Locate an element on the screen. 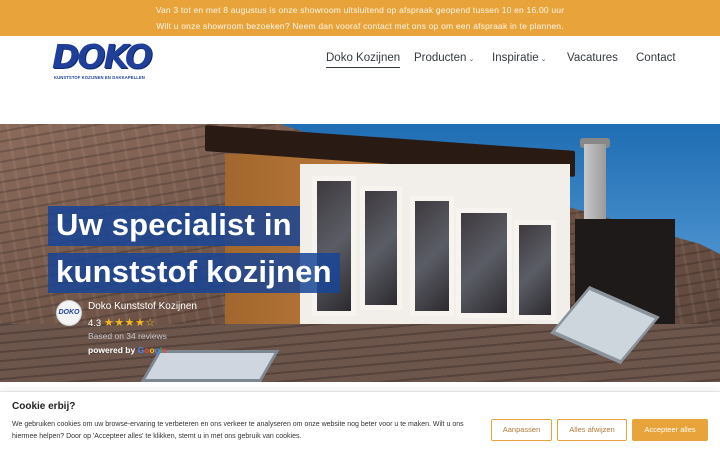  hero-headline-line-2: kunststof kozijnen is located at coordinates (194, 273).